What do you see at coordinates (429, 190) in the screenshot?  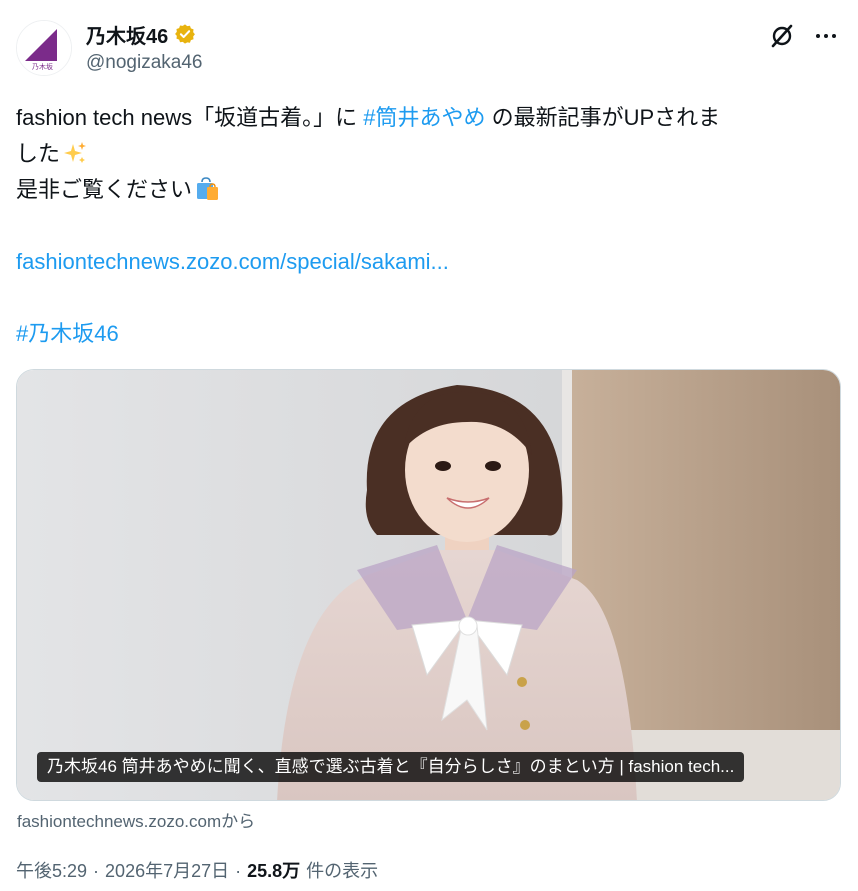 I see `tweet-line-3: 是非ご覧ください` at bounding box center [429, 190].